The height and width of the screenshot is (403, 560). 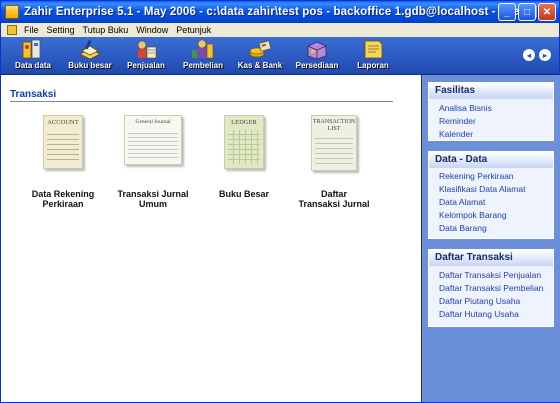 I want to click on app-icon, so click(x=12, y=12).